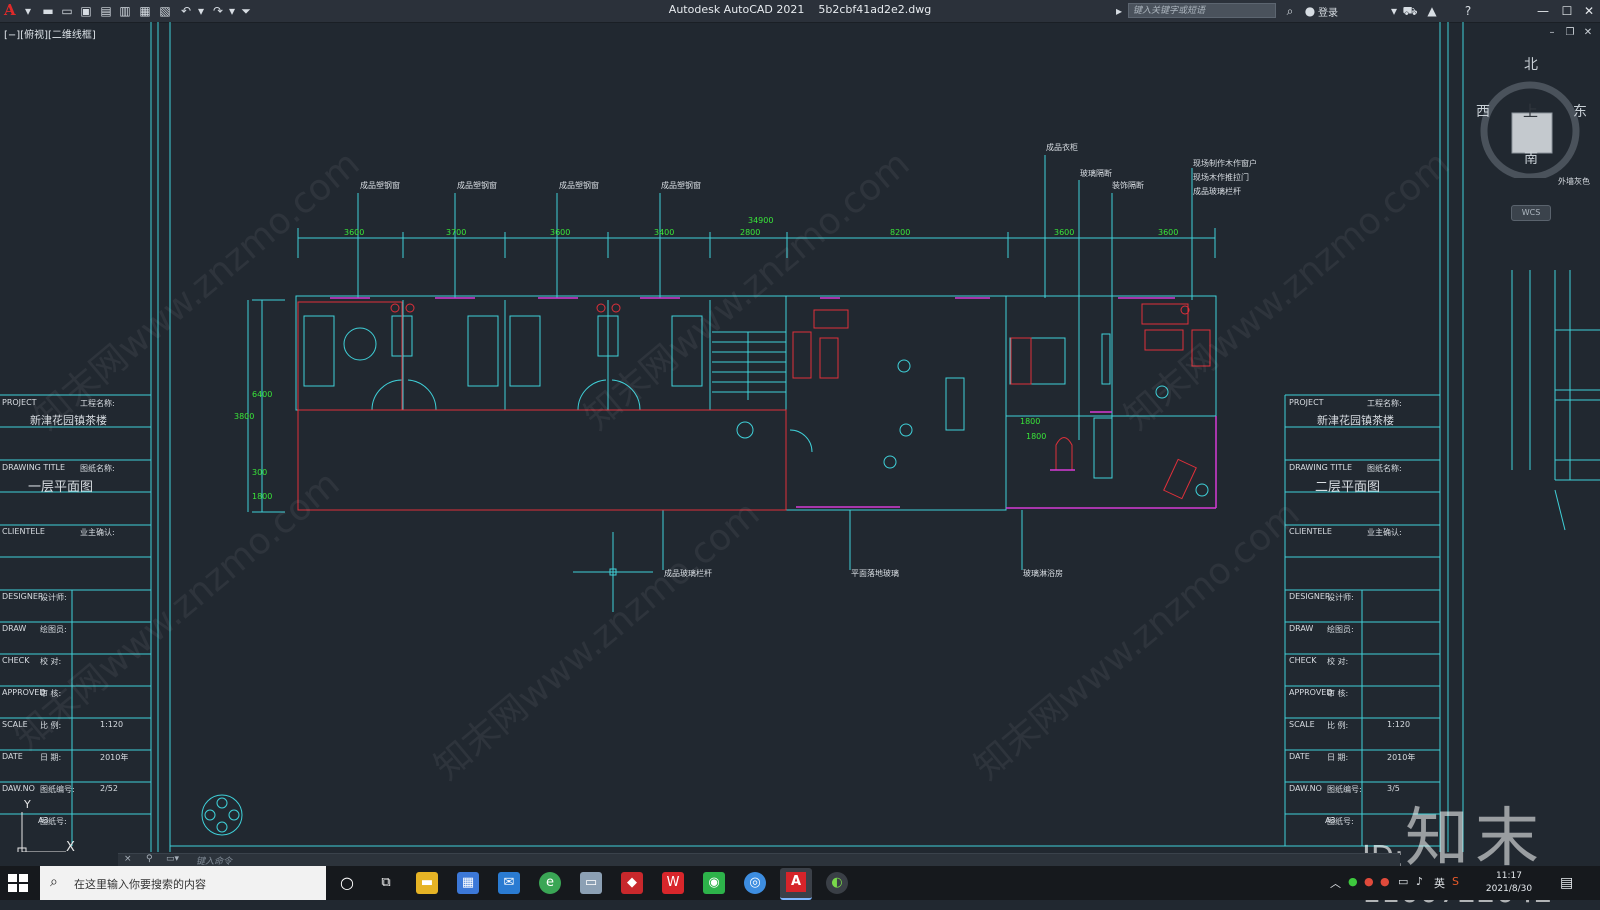 The height and width of the screenshot is (910, 1600). I want to click on tb-field-value: 2/52, so click(109, 788).